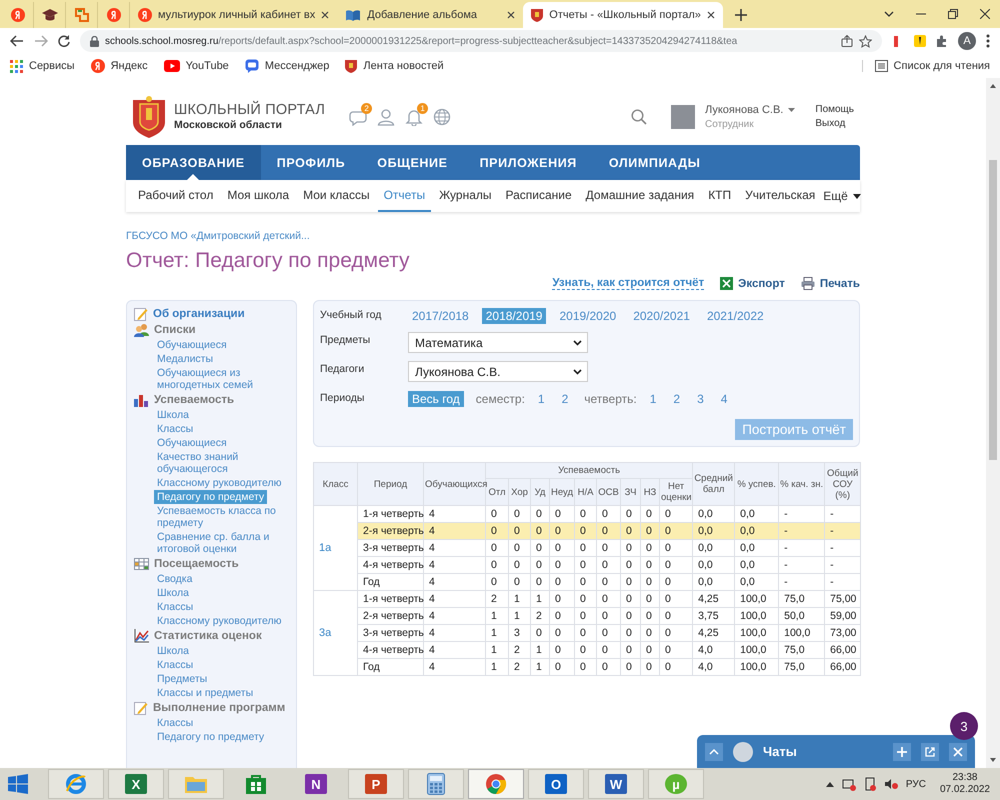 This screenshot has width=1000, height=800. I want to click on share-icon, so click(847, 41).